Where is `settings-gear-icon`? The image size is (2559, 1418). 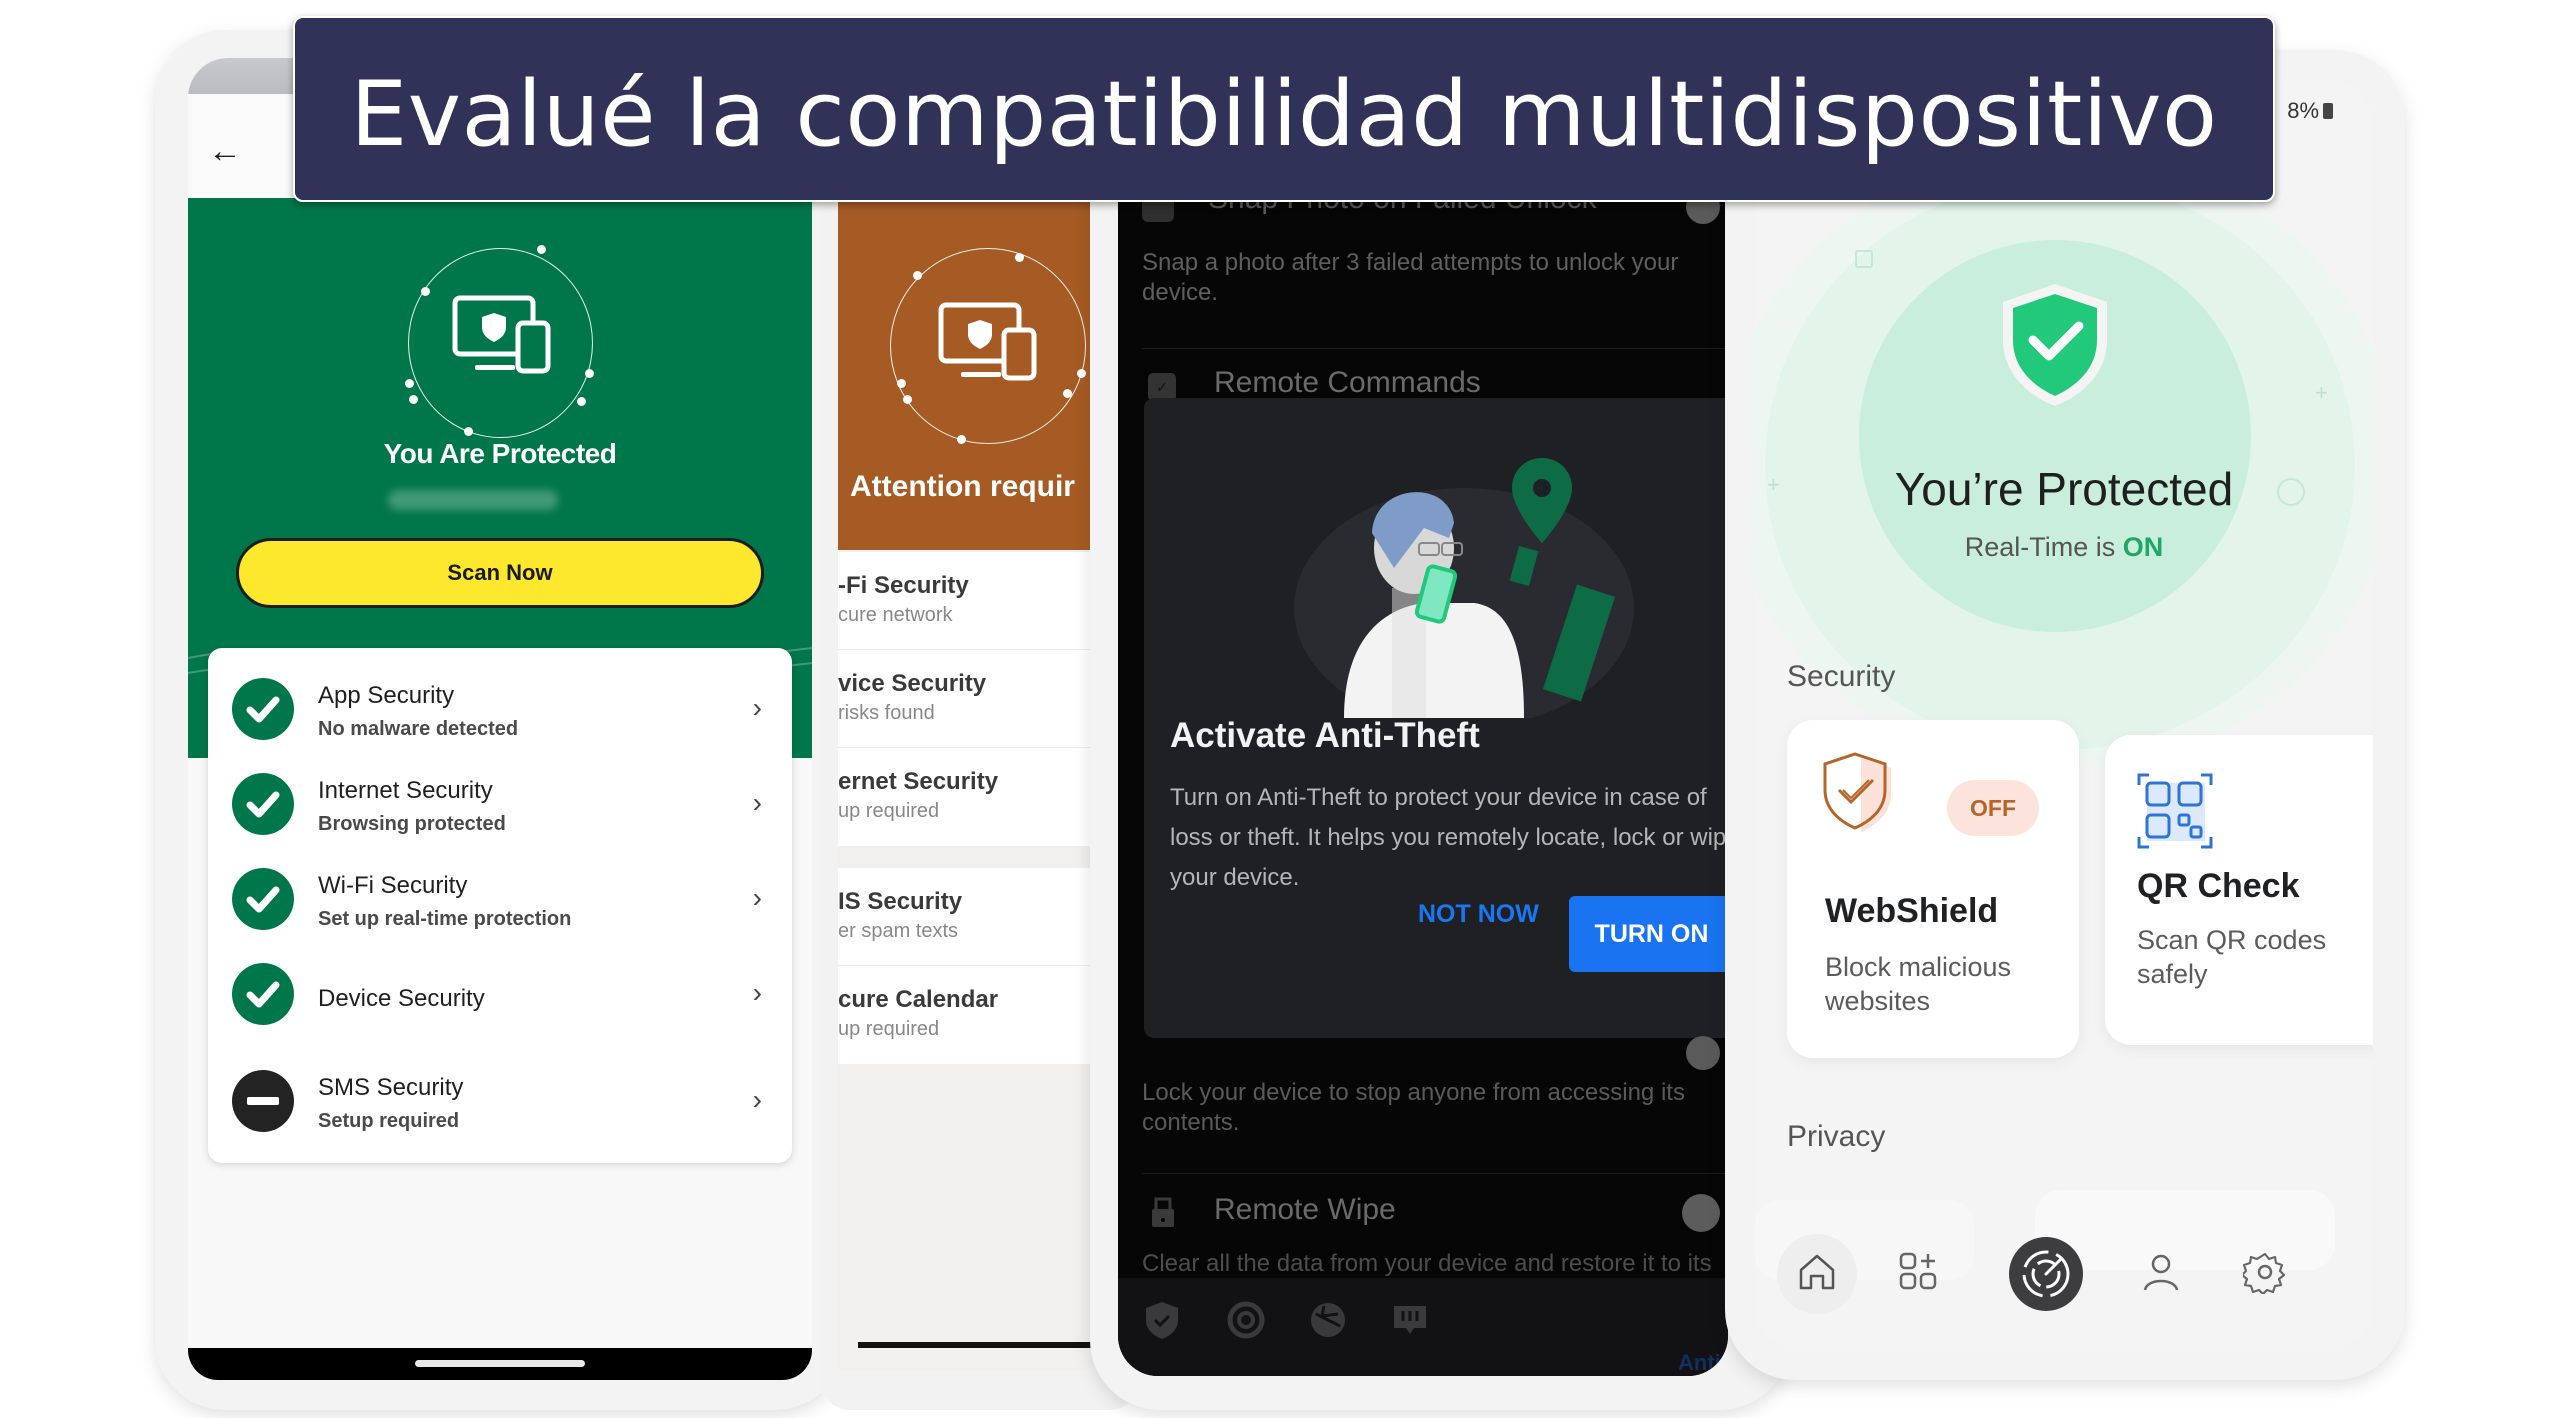 settings-gear-icon is located at coordinates (2265, 1272).